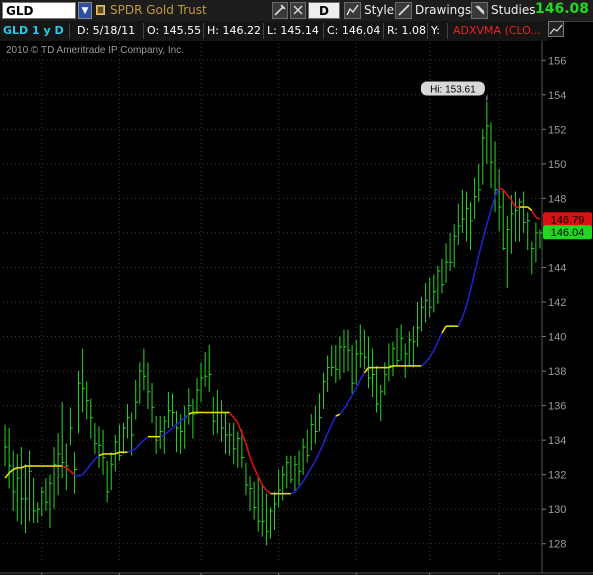  What do you see at coordinates (234, 31) in the screenshot?
I see `info-high: H: 146.22` at bounding box center [234, 31].